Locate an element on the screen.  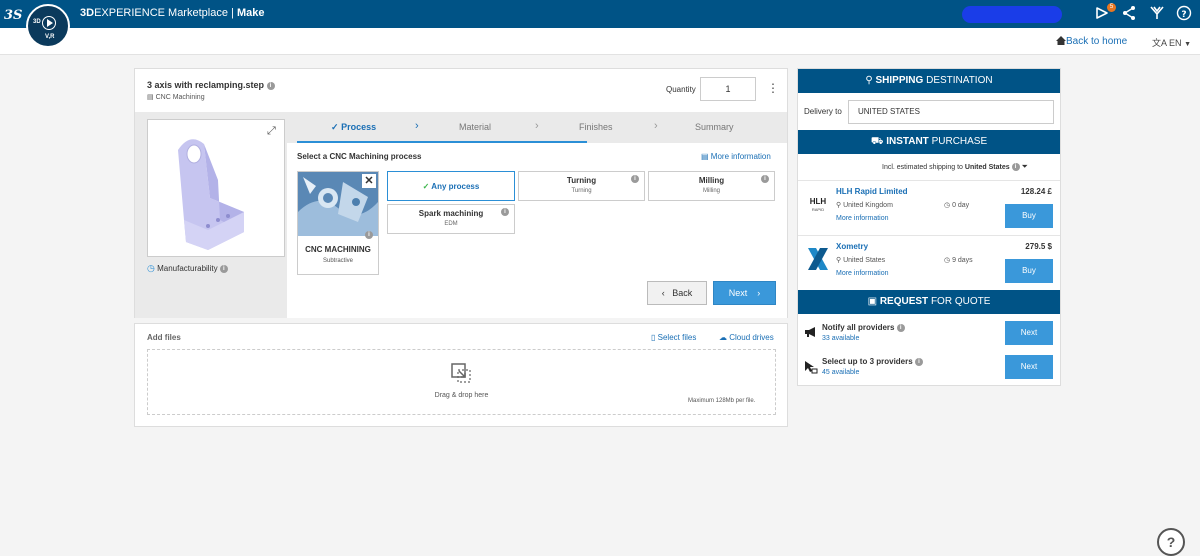
process-option-title: ✓ Any process is located at coordinates (451, 186).